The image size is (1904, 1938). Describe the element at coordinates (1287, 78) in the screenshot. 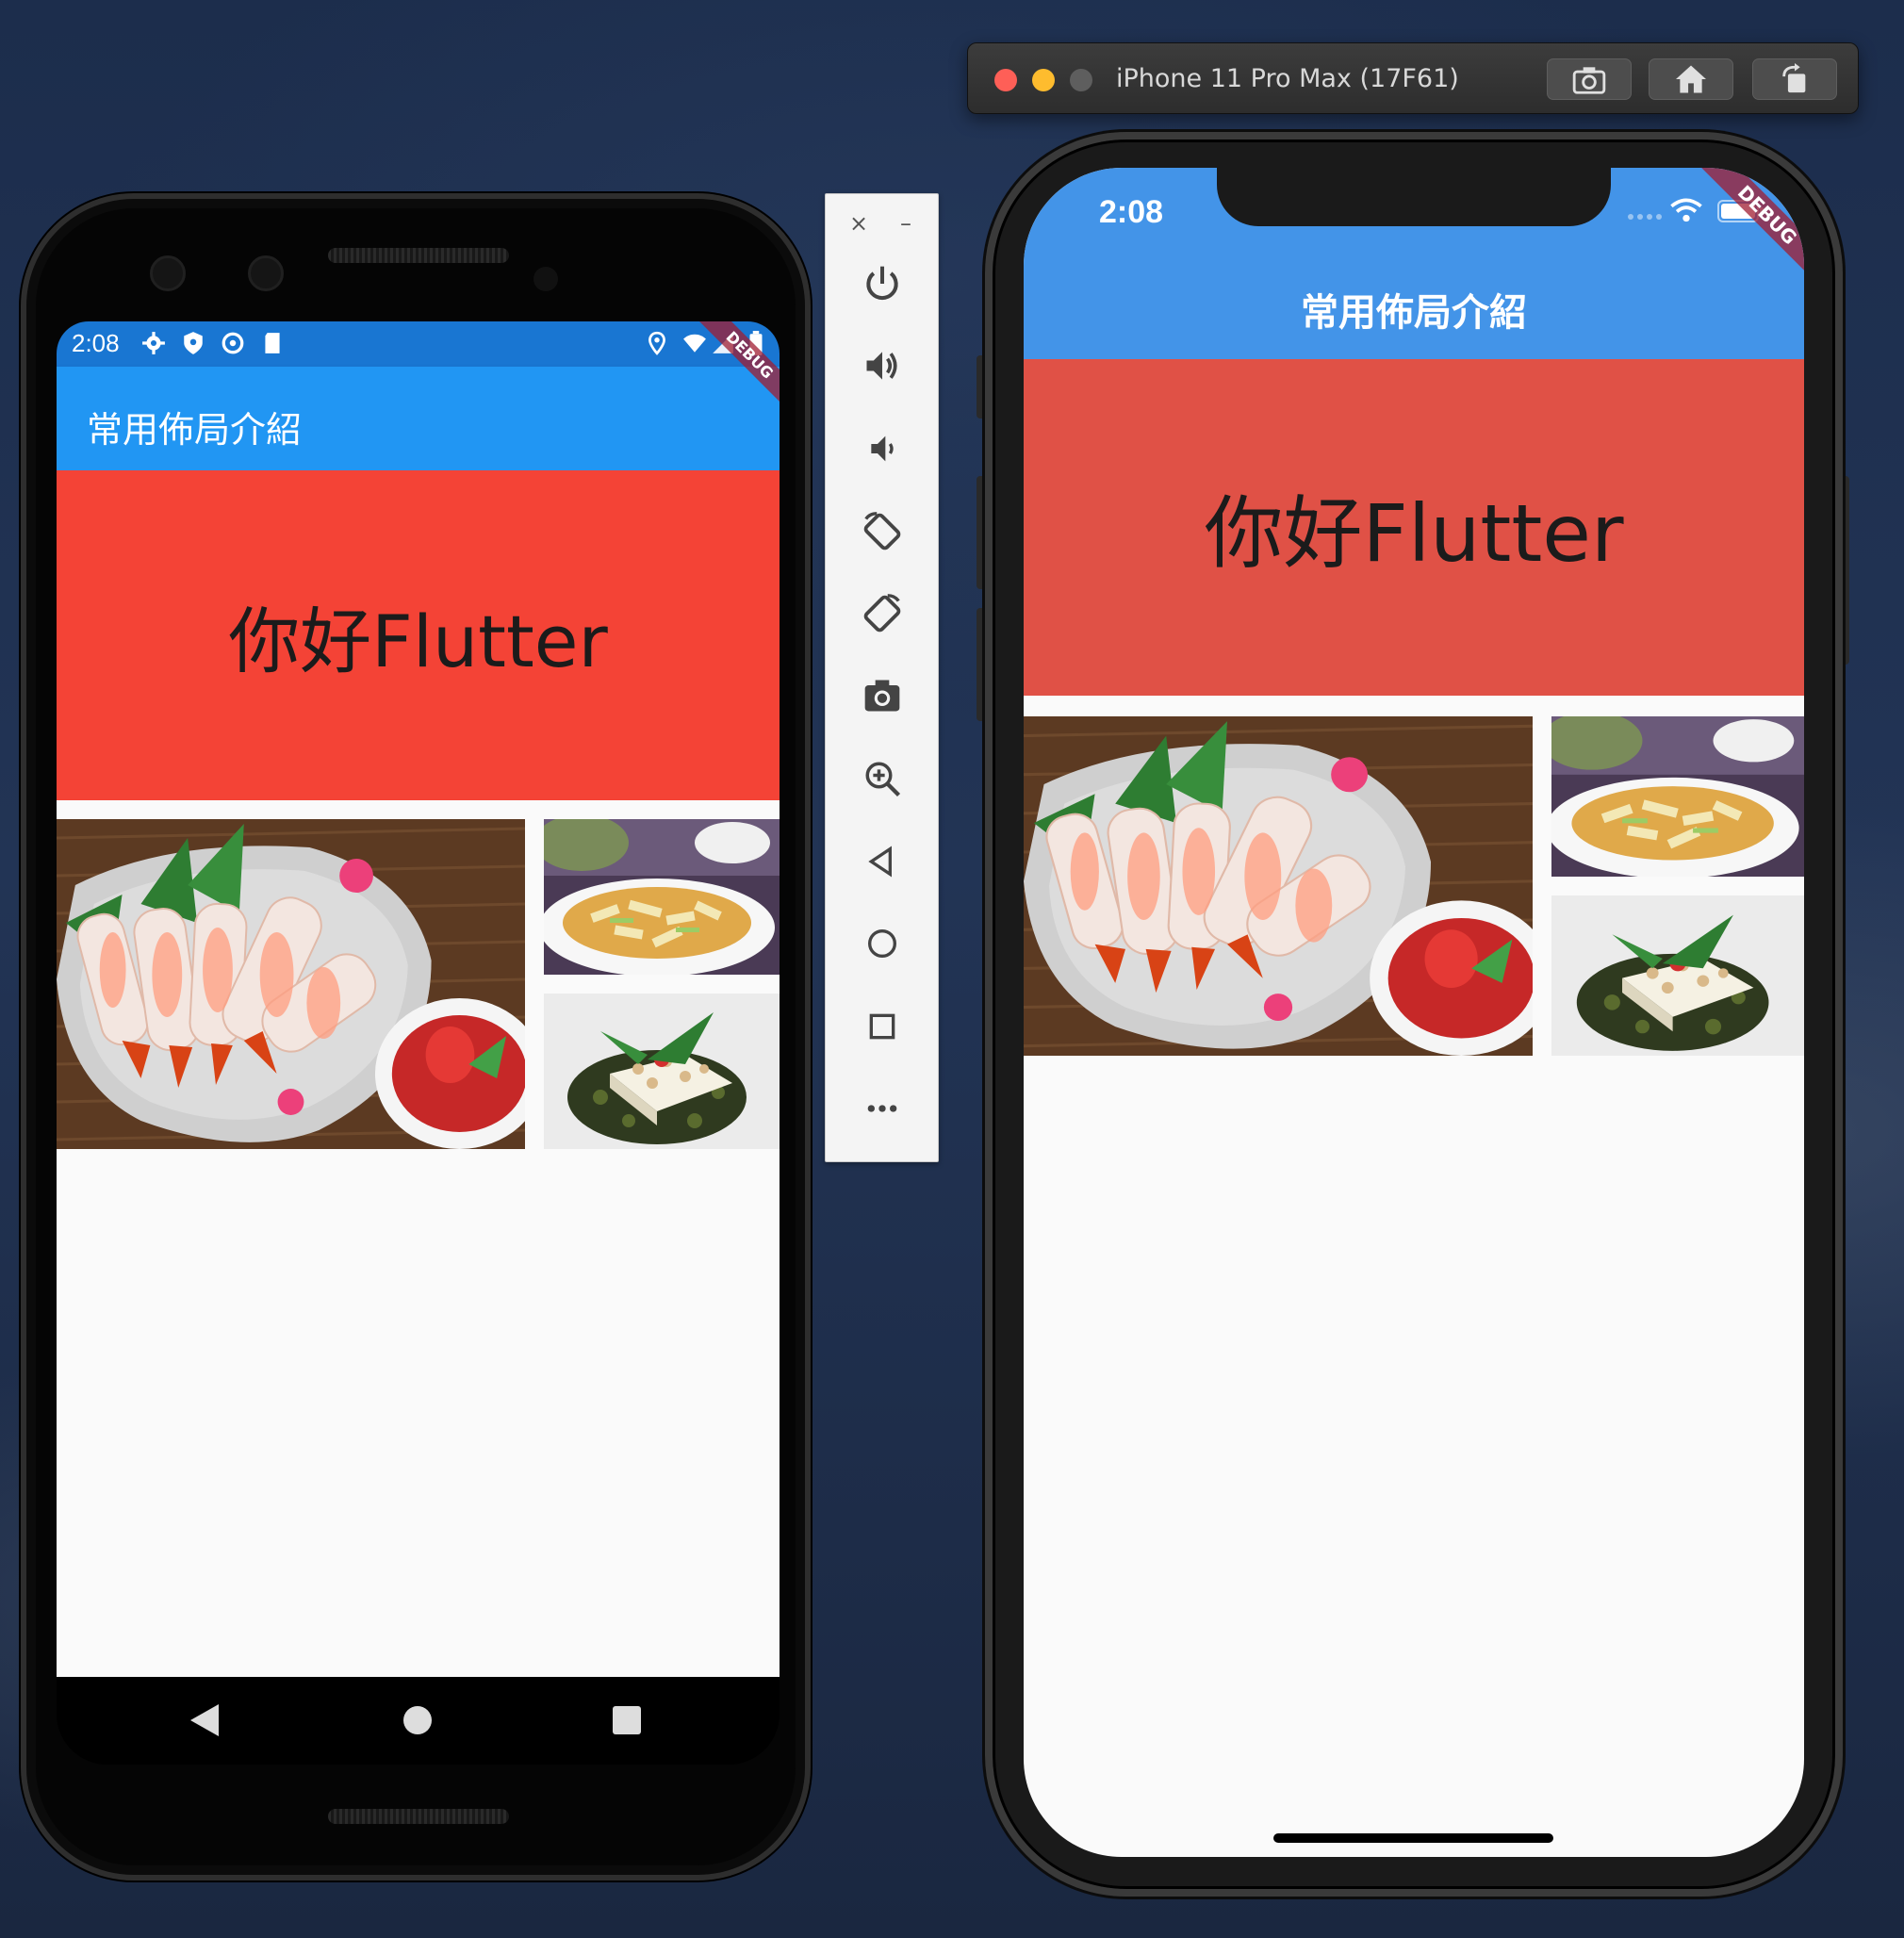

I see `window-title: iPhone 11 Pro Max (17F61)` at that location.